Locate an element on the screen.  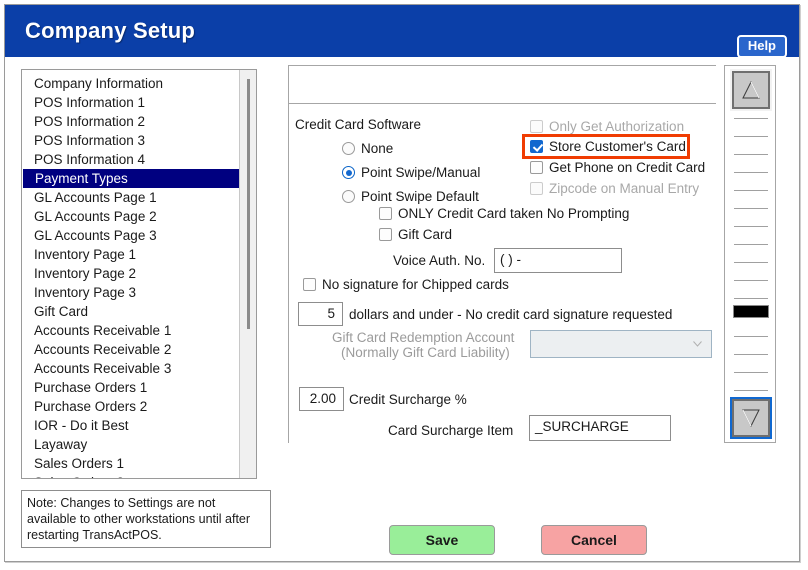
checkbox-gift-card: Gift Card is located at coordinates (415, 234).